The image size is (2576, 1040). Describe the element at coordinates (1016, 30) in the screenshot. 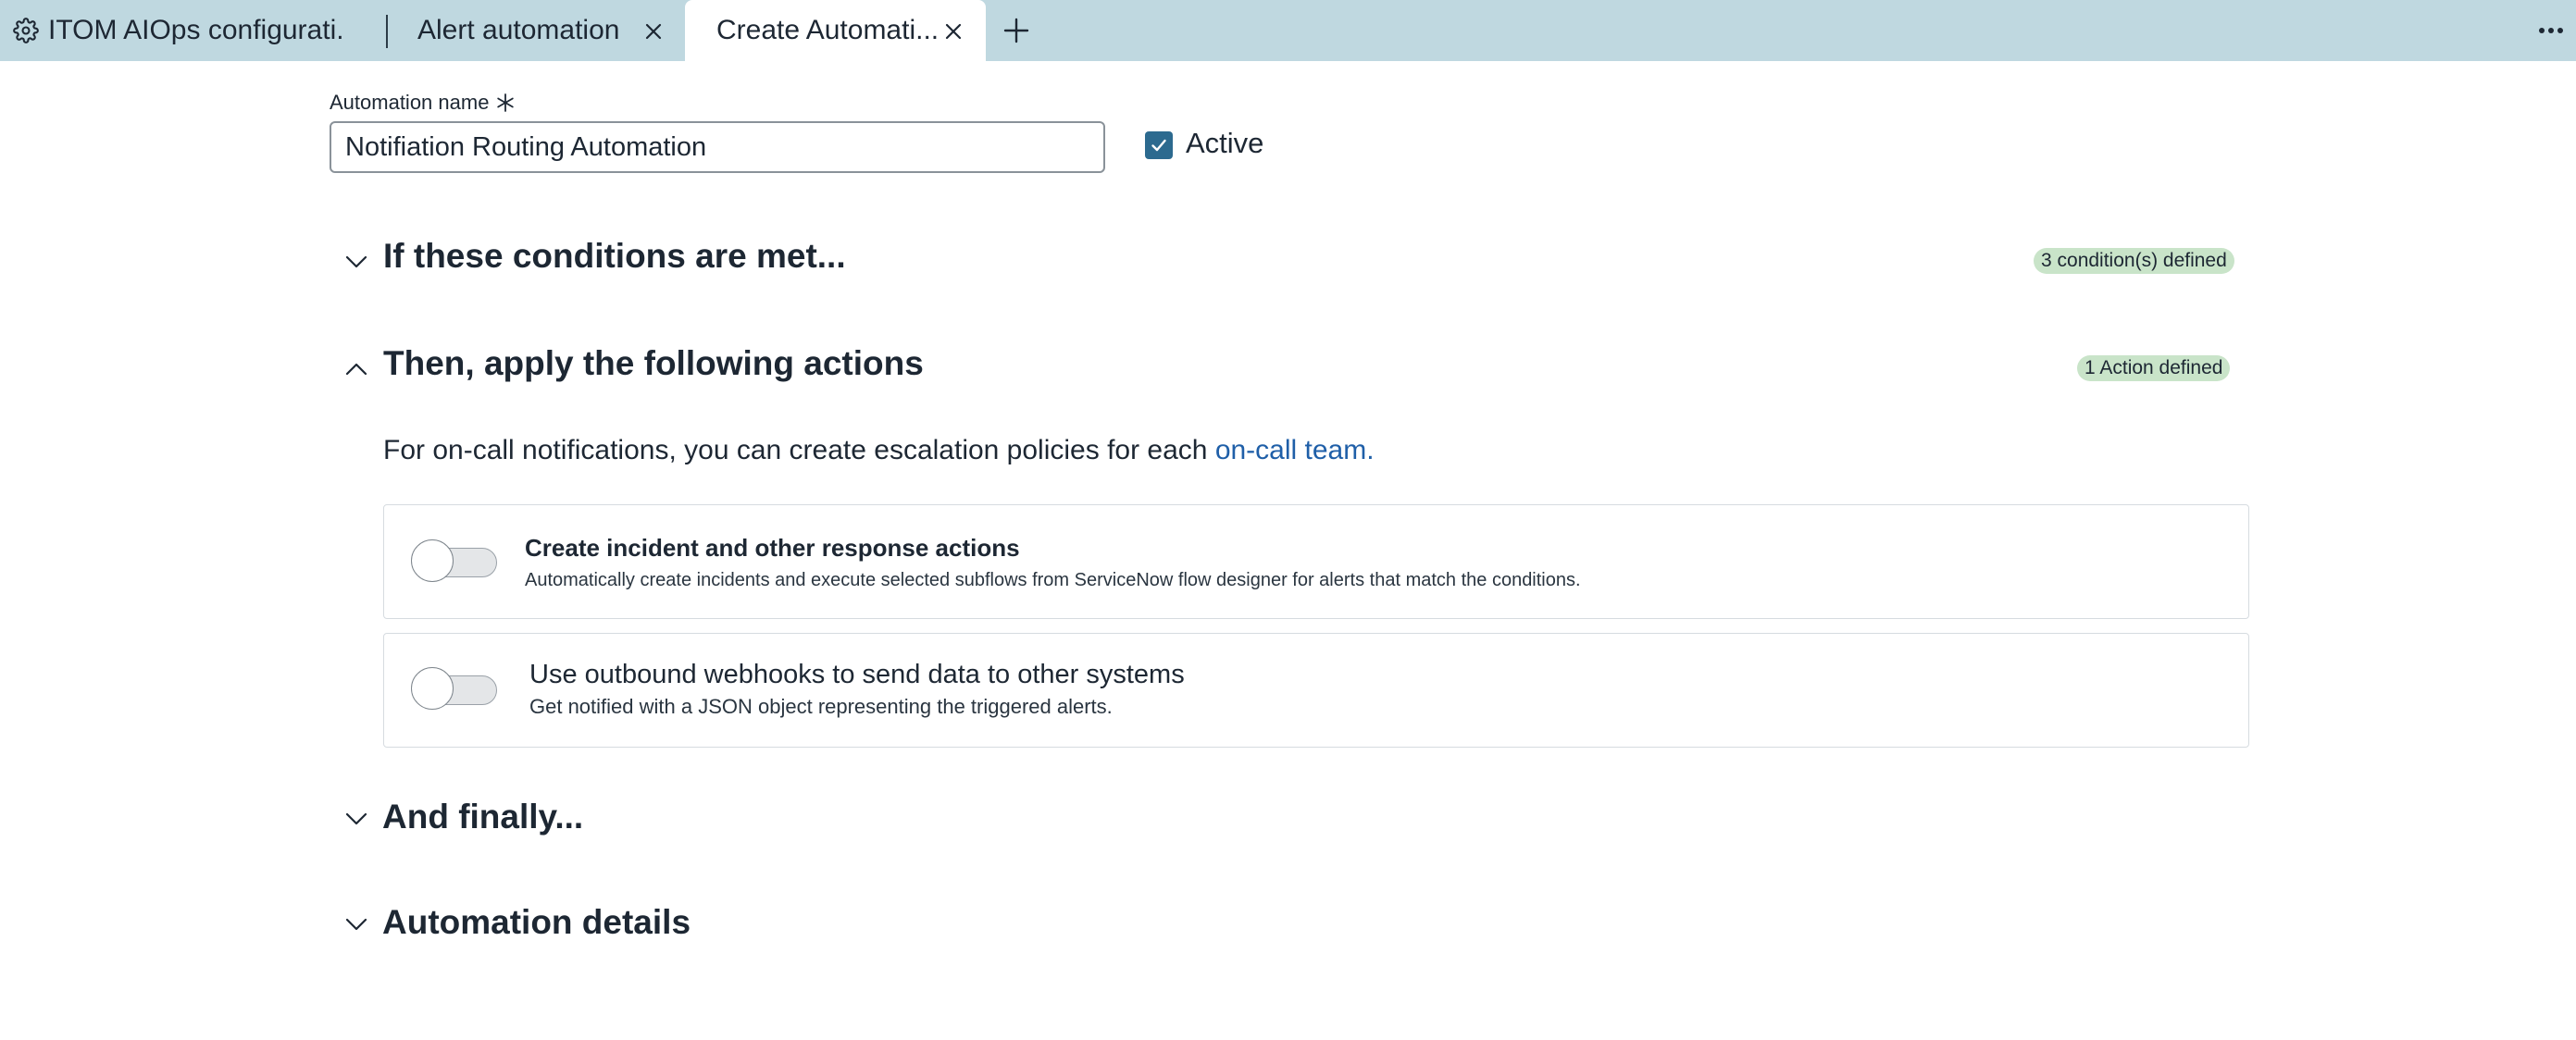

I see `plus-icon` at that location.